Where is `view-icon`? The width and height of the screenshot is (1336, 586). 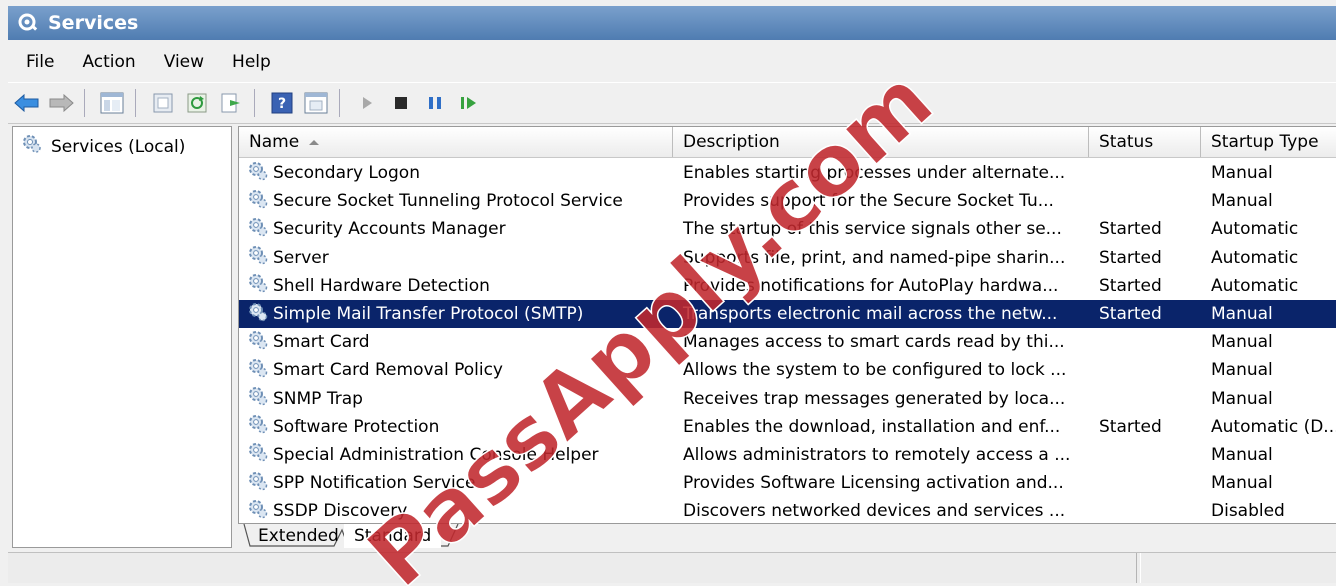 view-icon is located at coordinates (316, 103).